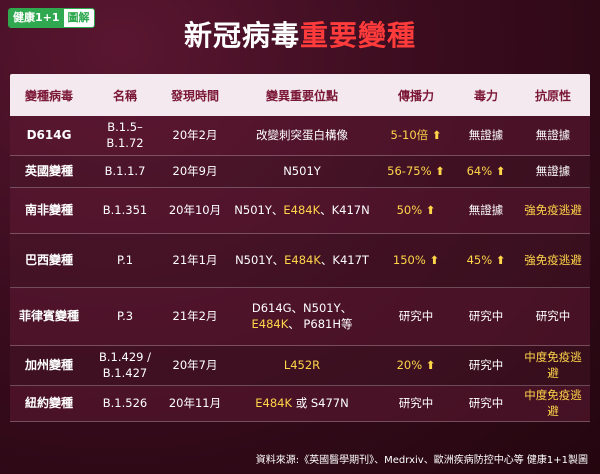 Image resolution: width=600 pixels, height=474 pixels. I want to click on cell-time: 21年1月, so click(195, 259).